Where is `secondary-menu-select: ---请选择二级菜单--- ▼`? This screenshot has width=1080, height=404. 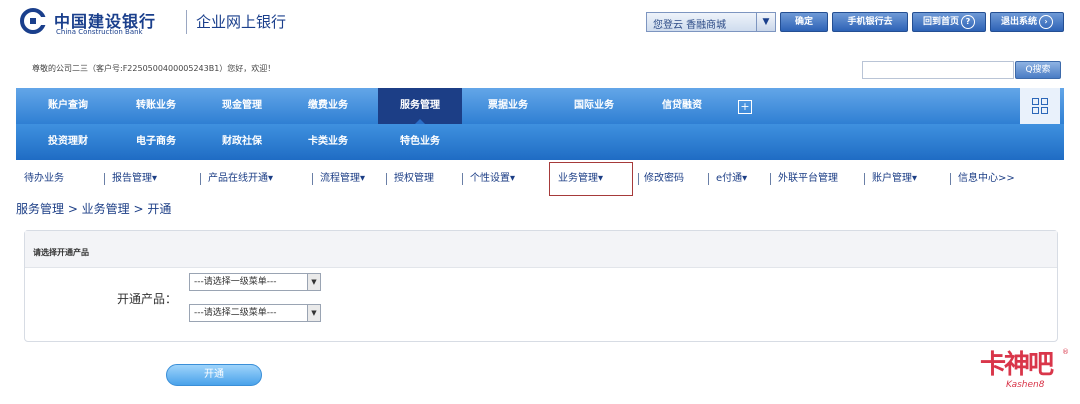 secondary-menu-select: ---请选择二级菜单--- ▼ is located at coordinates (255, 313).